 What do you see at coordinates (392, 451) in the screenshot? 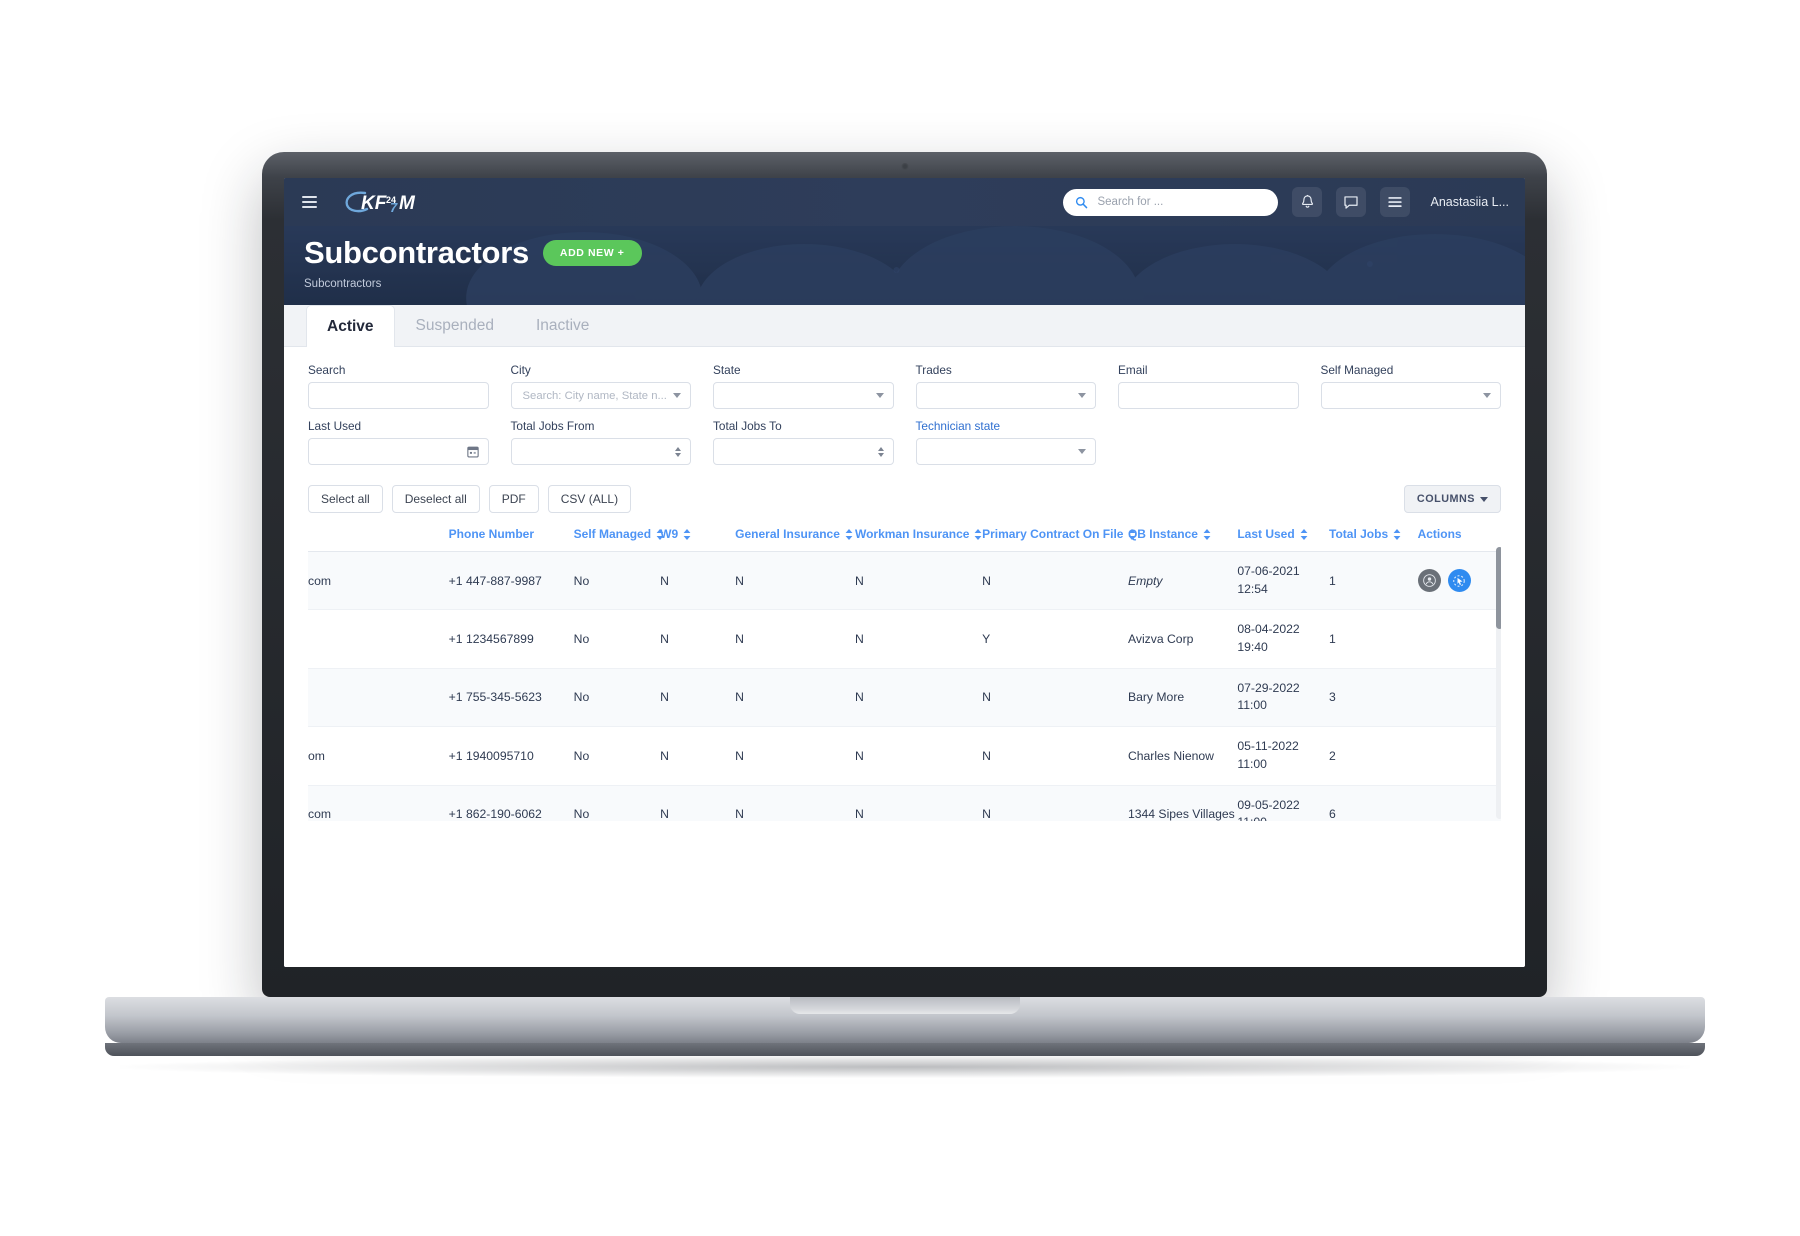
I see `filter-last-used-input` at bounding box center [392, 451].